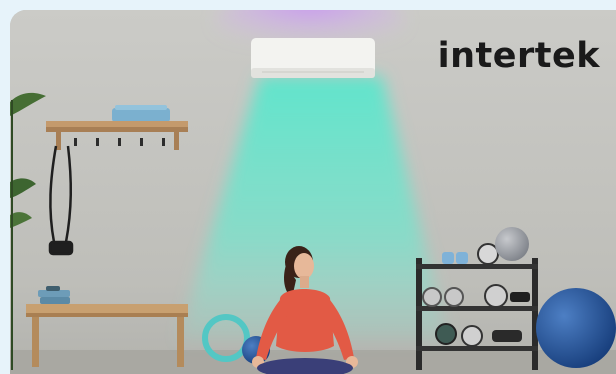 This screenshot has width=616, height=374. I want to click on grey-ball, so click(512, 244).